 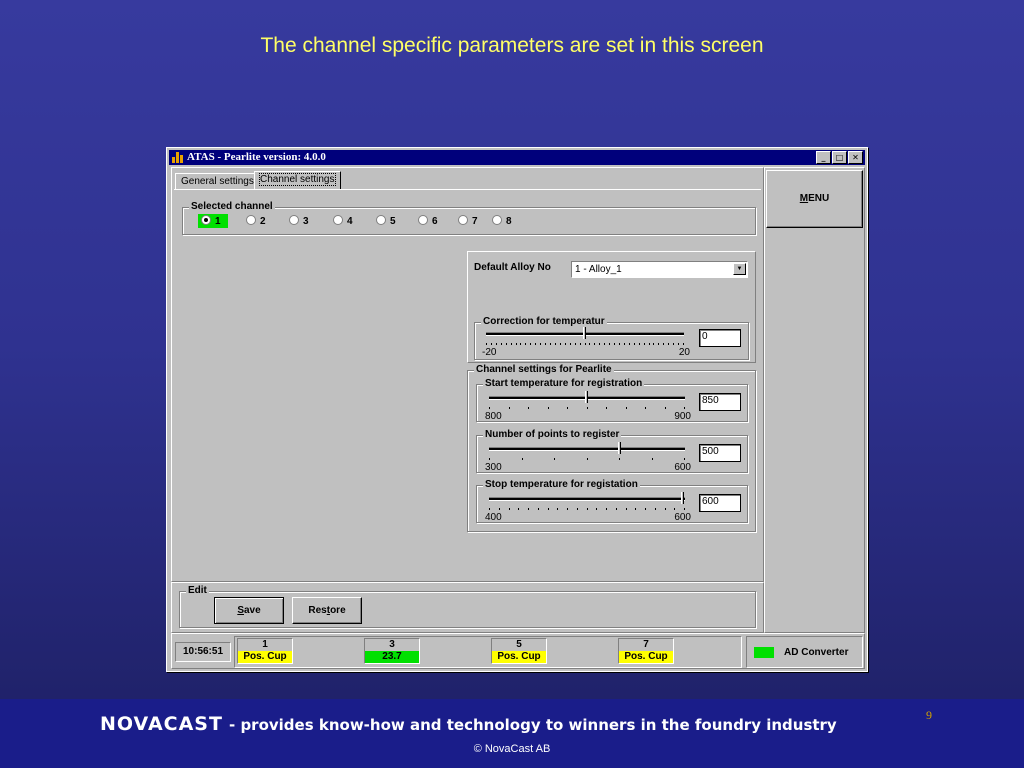 I want to click on status-channel-1: 1 Pos. Cup, so click(x=265, y=651).